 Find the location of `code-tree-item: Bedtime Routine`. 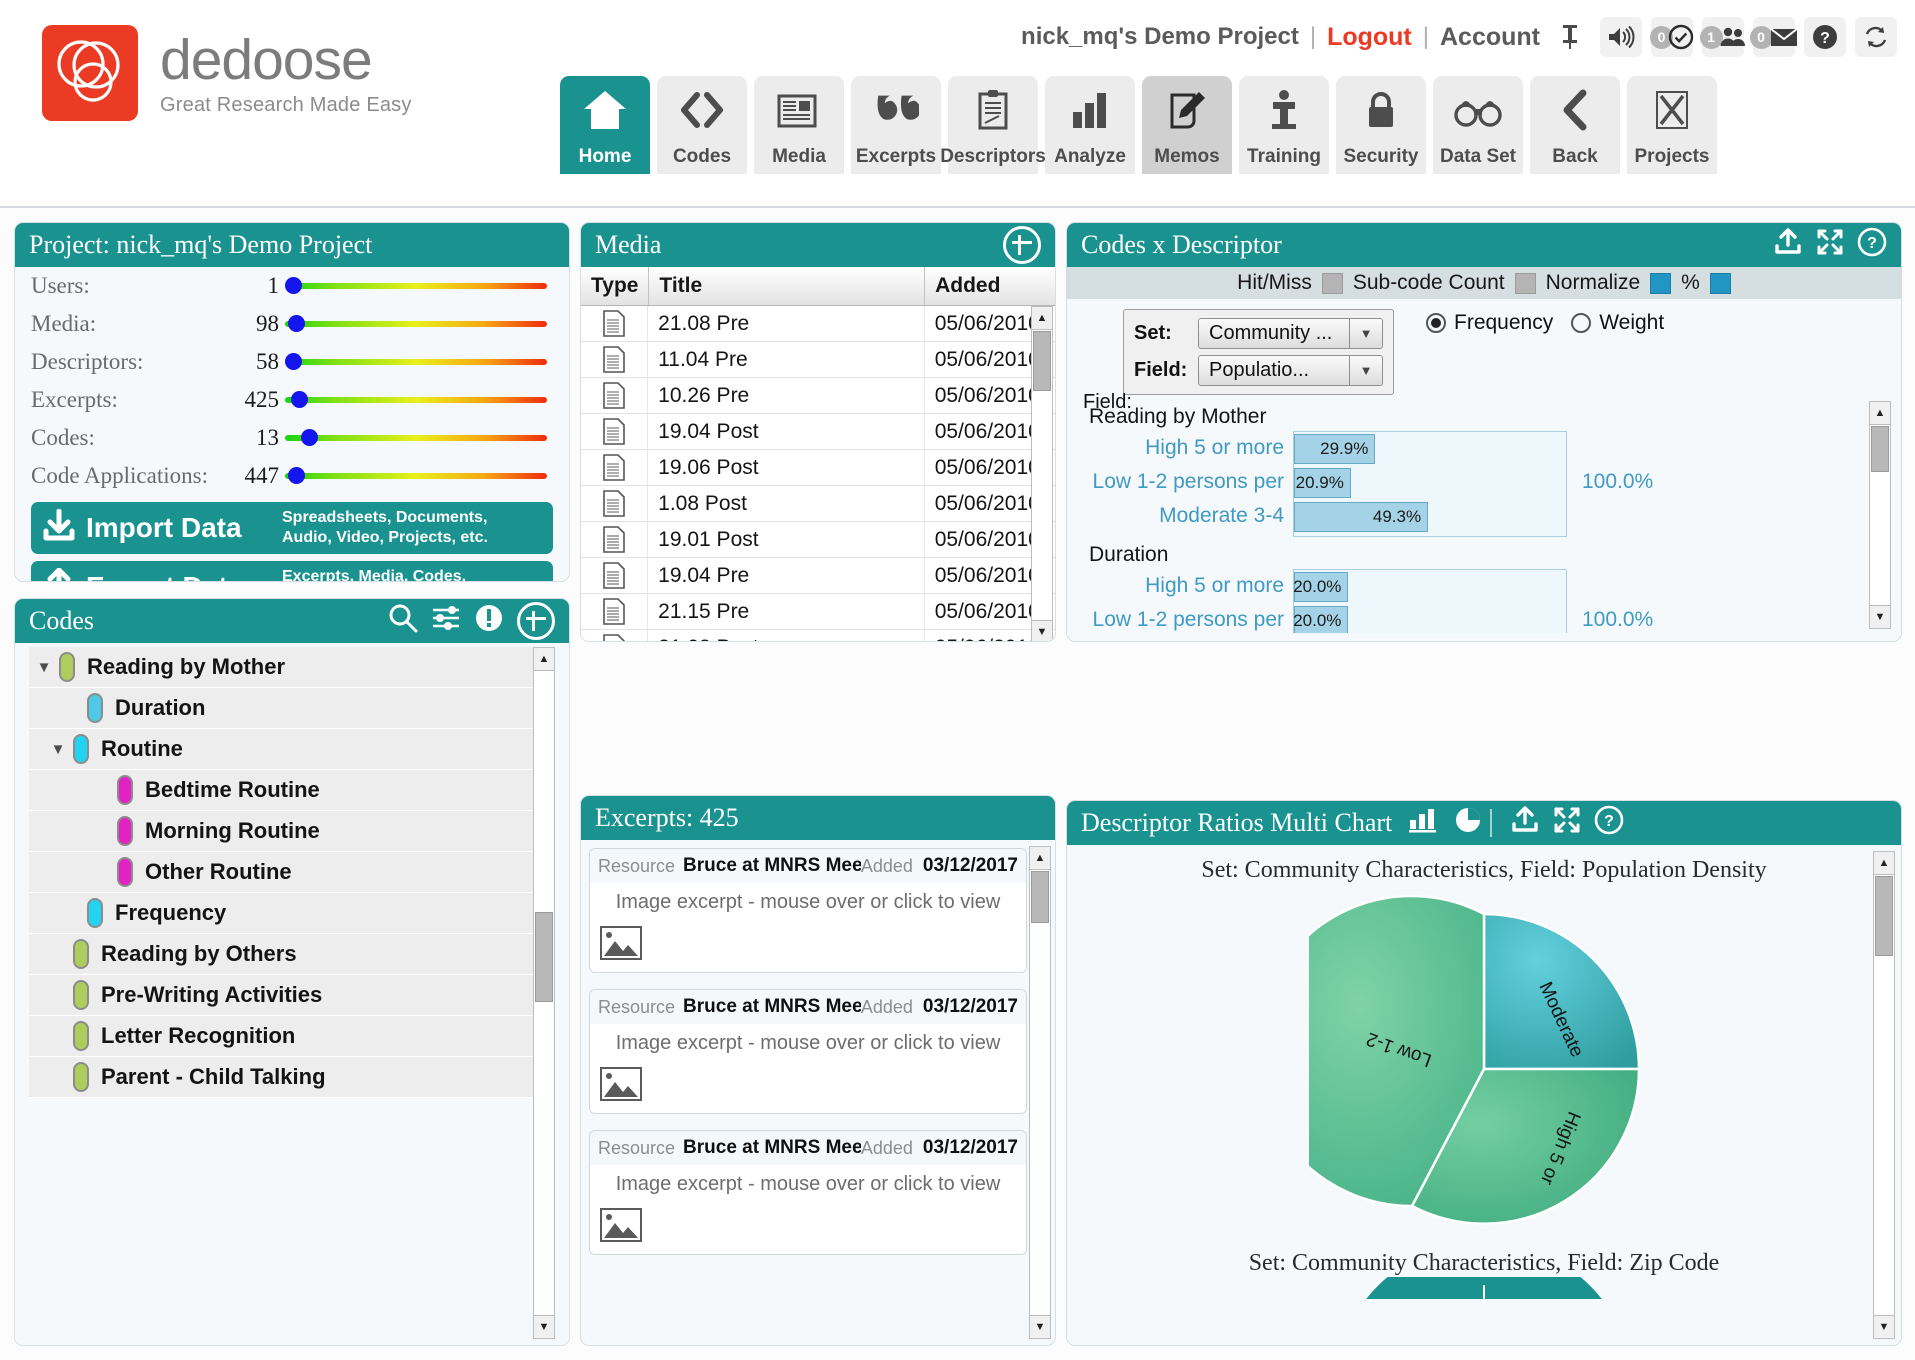

code-tree-item: Bedtime Routine is located at coordinates (292, 790).